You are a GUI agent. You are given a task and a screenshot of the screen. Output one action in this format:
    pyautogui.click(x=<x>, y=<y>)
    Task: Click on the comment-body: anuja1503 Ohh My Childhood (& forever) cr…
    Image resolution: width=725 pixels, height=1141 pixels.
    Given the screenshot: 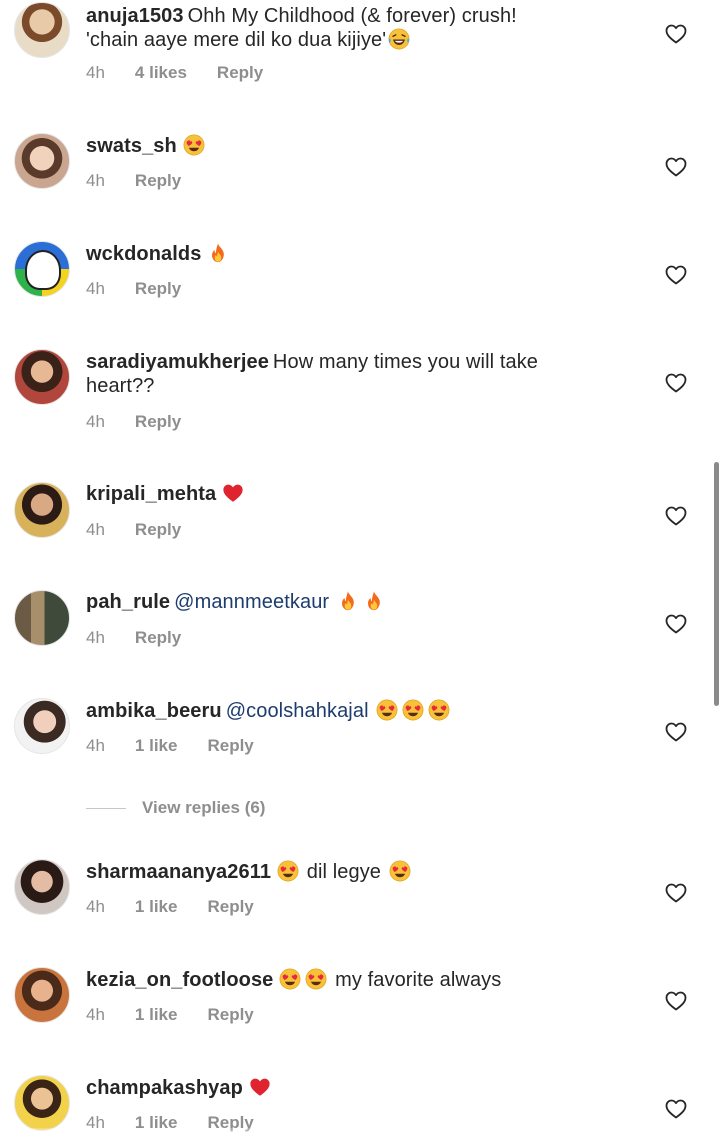 What is the action you would take?
    pyautogui.click(x=366, y=28)
    